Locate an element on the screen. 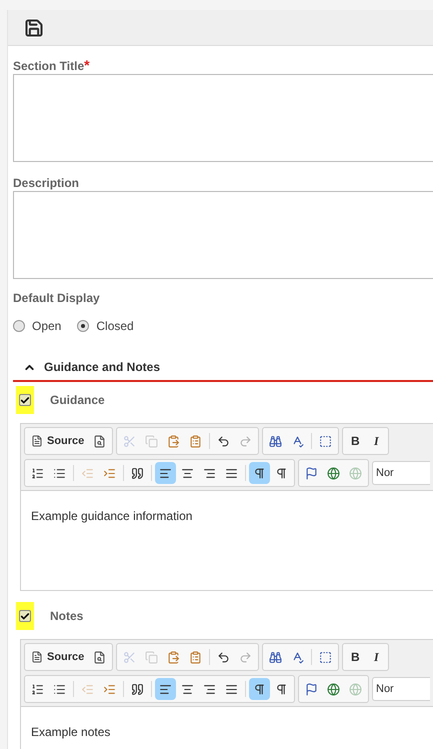 The width and height of the screenshot is (433, 749). checkbox-label: Guidance is located at coordinates (77, 400).